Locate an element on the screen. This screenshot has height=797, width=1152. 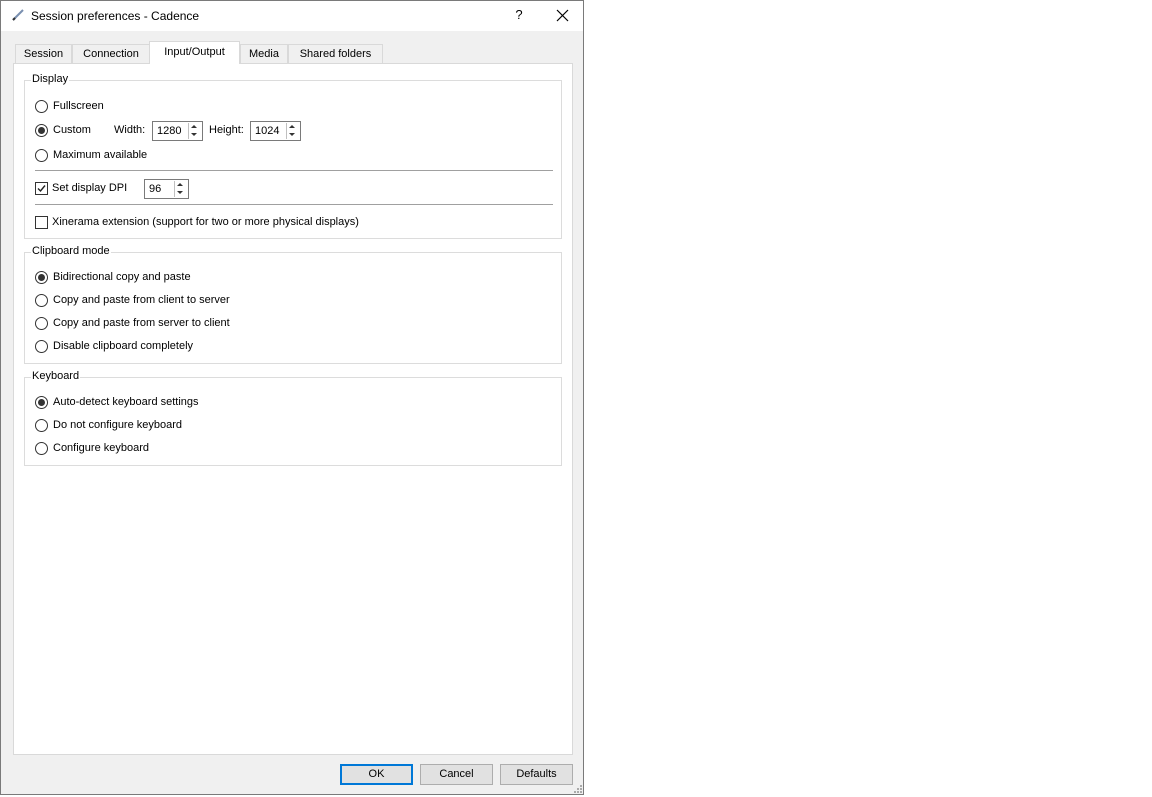
clipboard-option-label: Copy and paste from server to client is located at coordinates (141, 323).